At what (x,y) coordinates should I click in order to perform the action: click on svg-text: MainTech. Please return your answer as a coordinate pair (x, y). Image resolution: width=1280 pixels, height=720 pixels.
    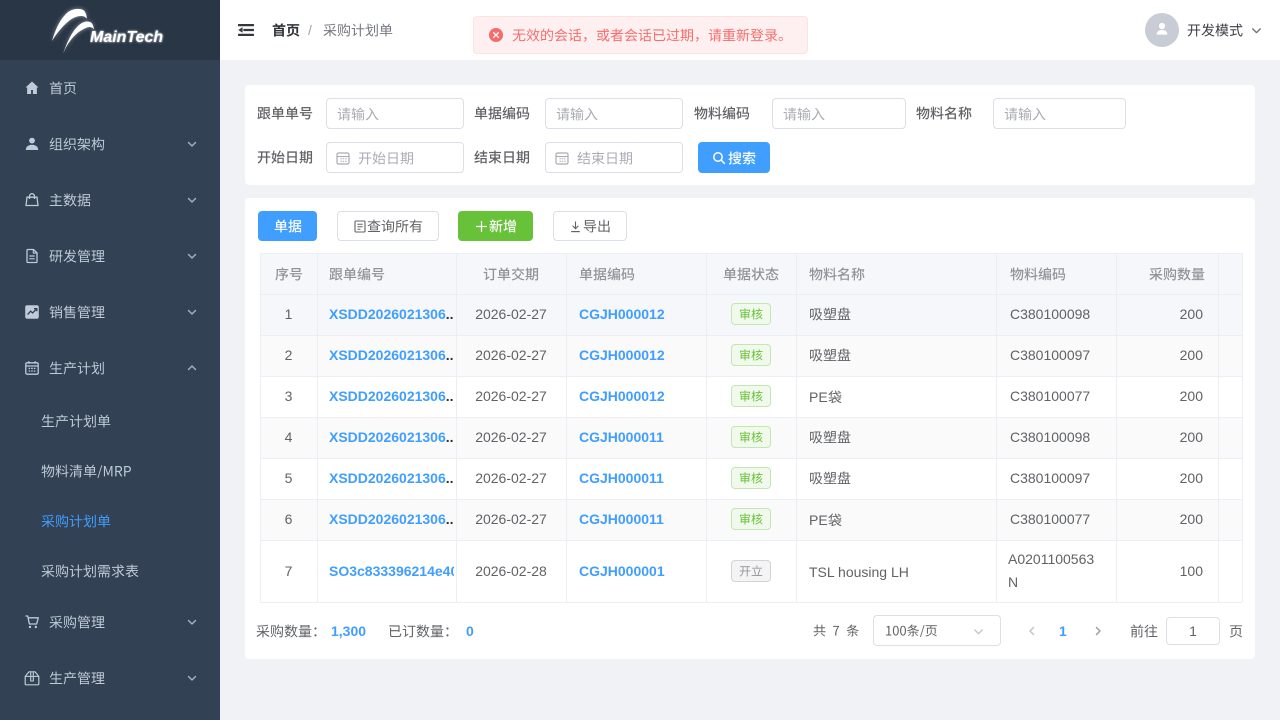
    Looking at the image, I should click on (126, 37).